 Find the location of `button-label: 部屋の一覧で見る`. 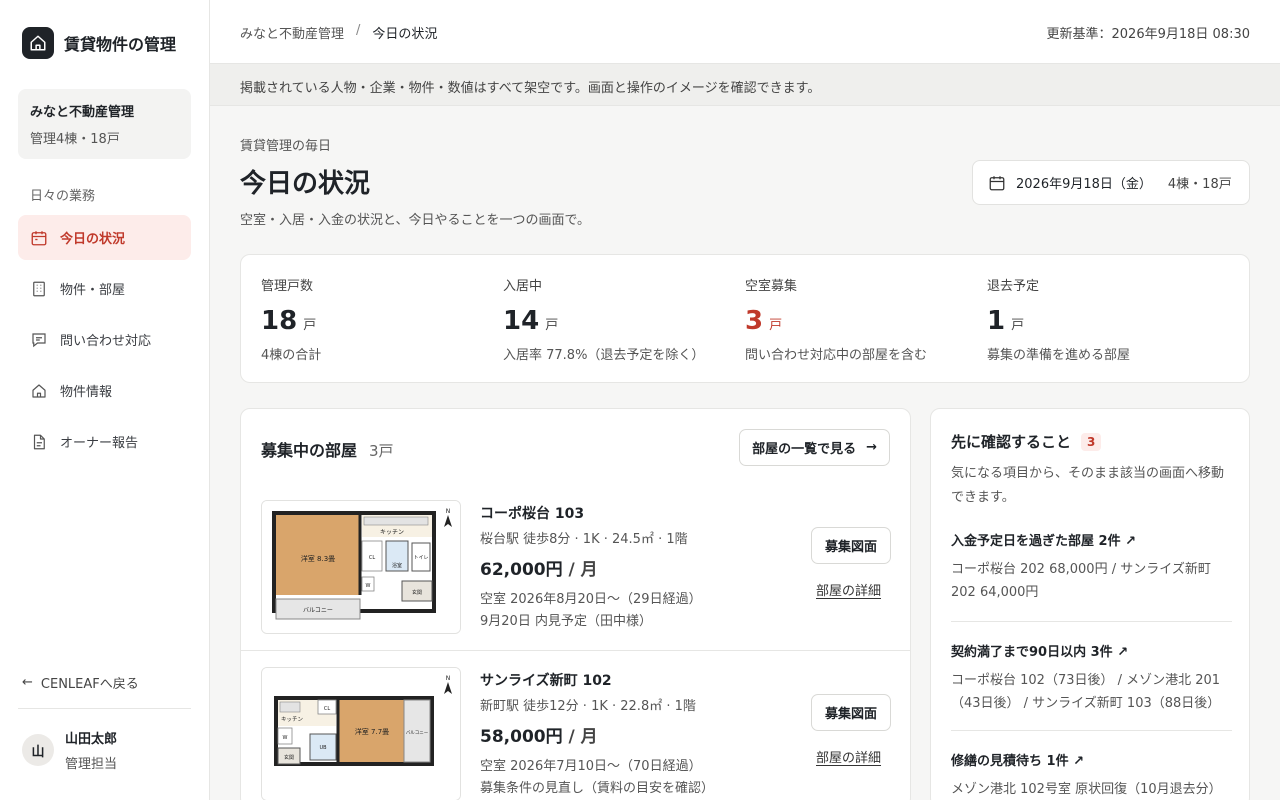

button-label: 部屋の一覧で見る is located at coordinates (804, 449).